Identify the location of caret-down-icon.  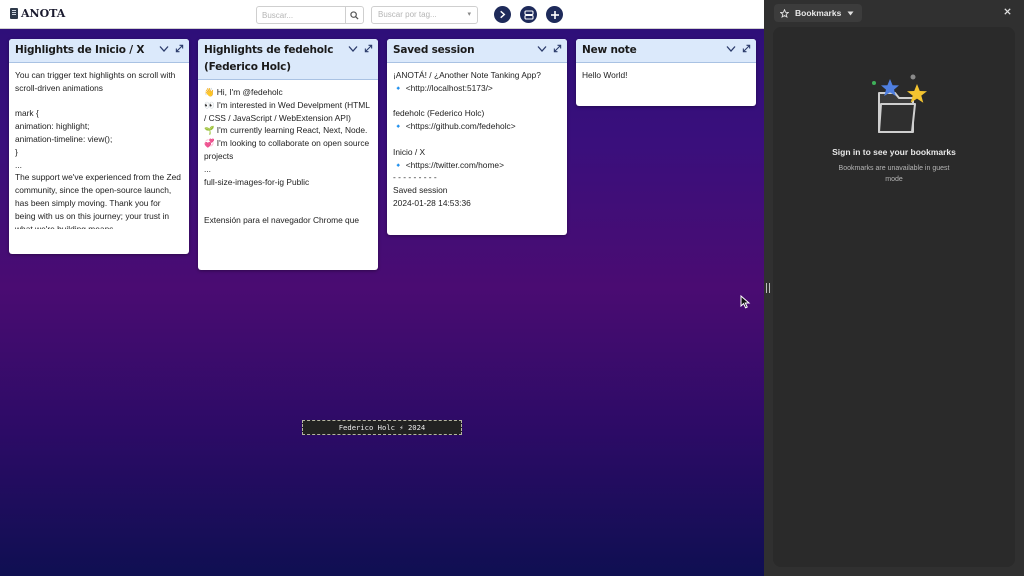
(850, 13).